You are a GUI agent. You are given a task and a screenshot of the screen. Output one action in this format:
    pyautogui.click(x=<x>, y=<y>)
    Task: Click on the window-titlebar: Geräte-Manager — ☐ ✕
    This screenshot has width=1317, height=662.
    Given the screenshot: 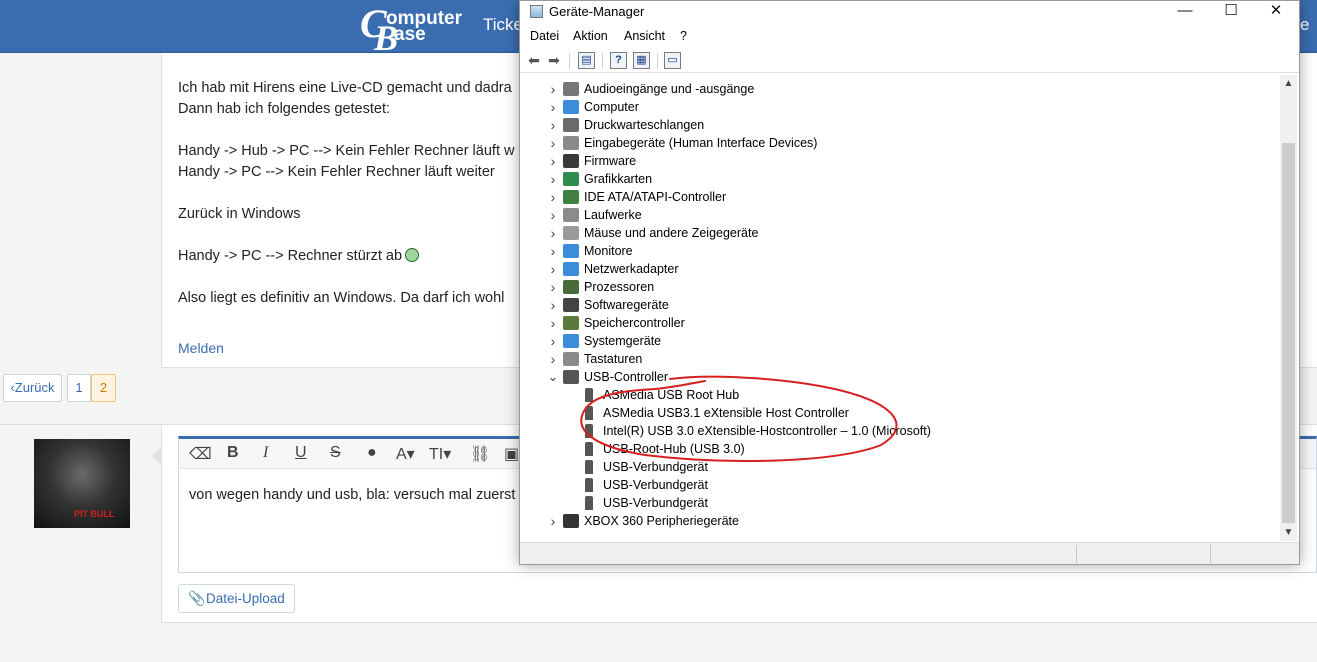 What is the action you would take?
    pyautogui.click(x=909, y=12)
    